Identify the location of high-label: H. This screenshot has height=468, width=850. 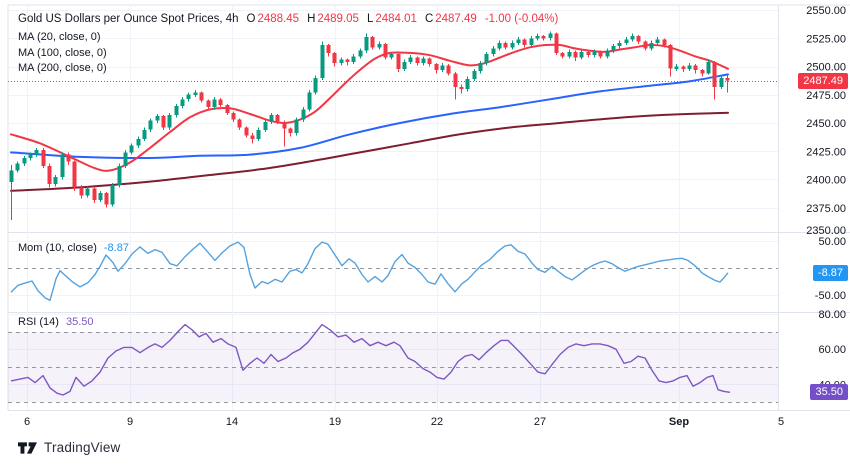
(311, 19).